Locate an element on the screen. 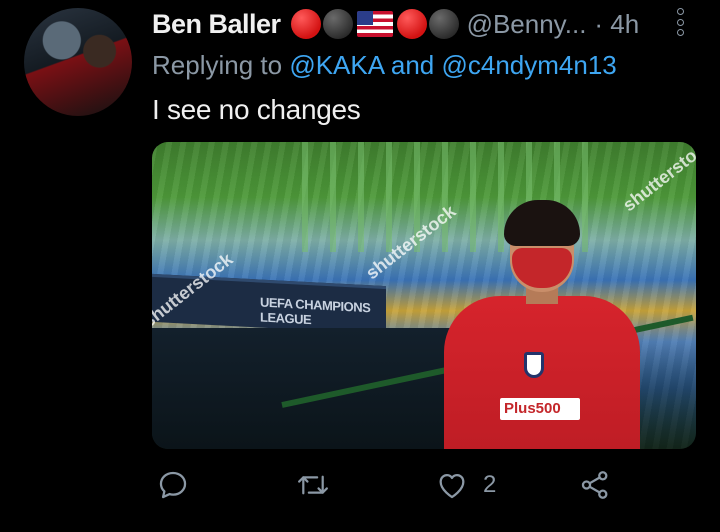  share-icon is located at coordinates (594, 485).